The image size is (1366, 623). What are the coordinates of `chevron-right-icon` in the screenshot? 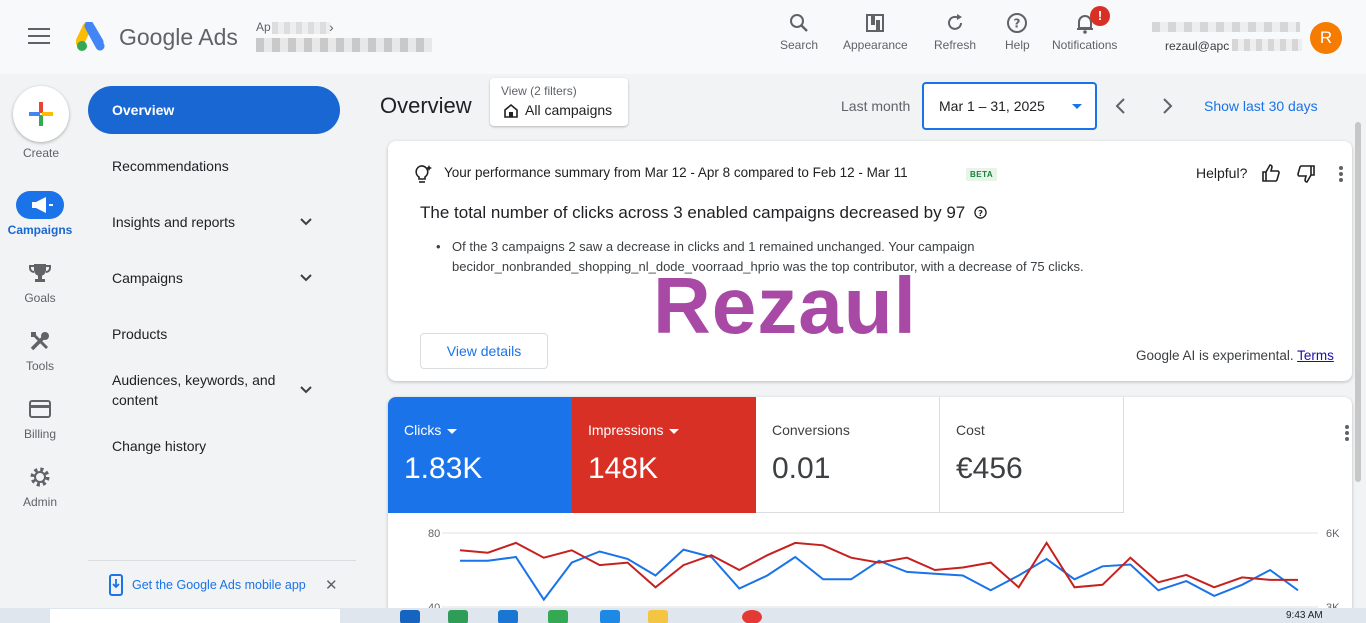 It's located at (1167, 106).